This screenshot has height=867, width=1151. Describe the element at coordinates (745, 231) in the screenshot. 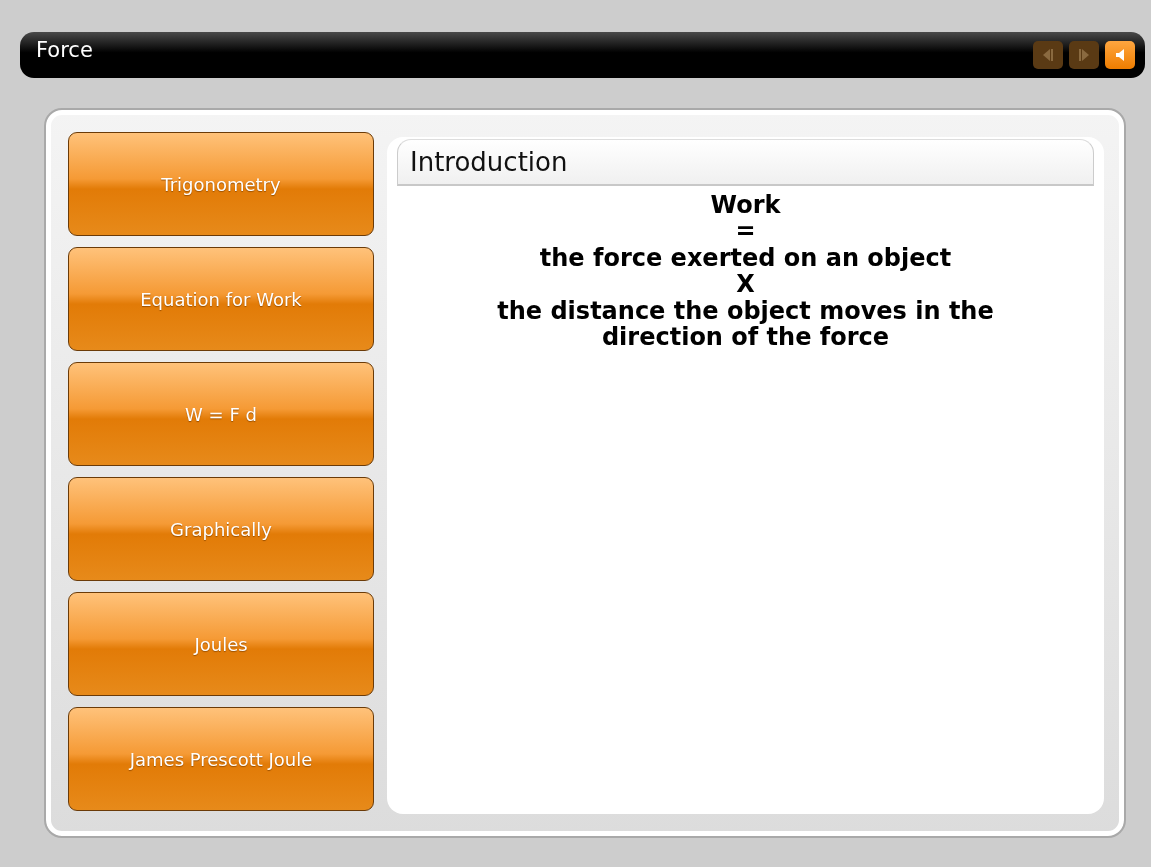

I see `body-text: =` at that location.